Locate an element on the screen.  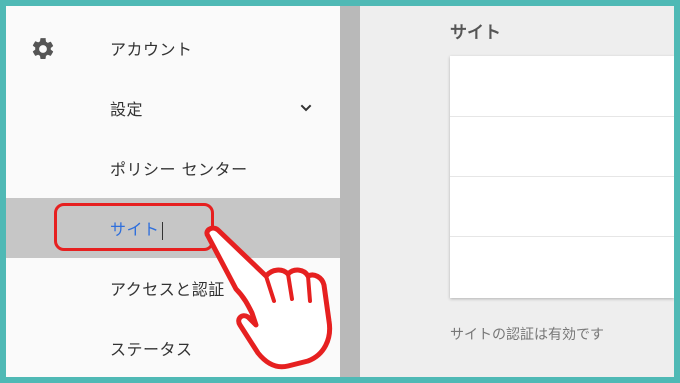
sidebar-item-label: ステータス is located at coordinates (151, 349).